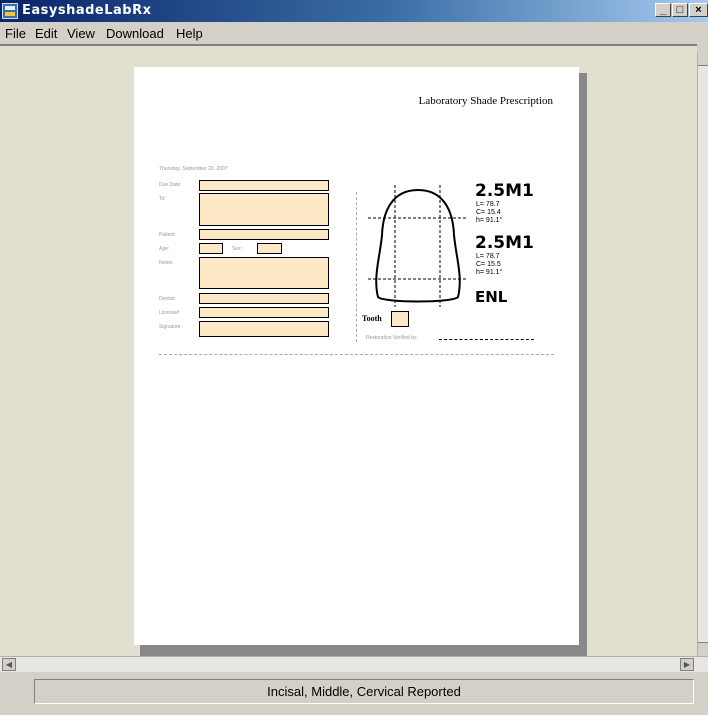 The width and height of the screenshot is (708, 715). Describe the element at coordinates (269, 248) in the screenshot. I see `sex-field` at that location.